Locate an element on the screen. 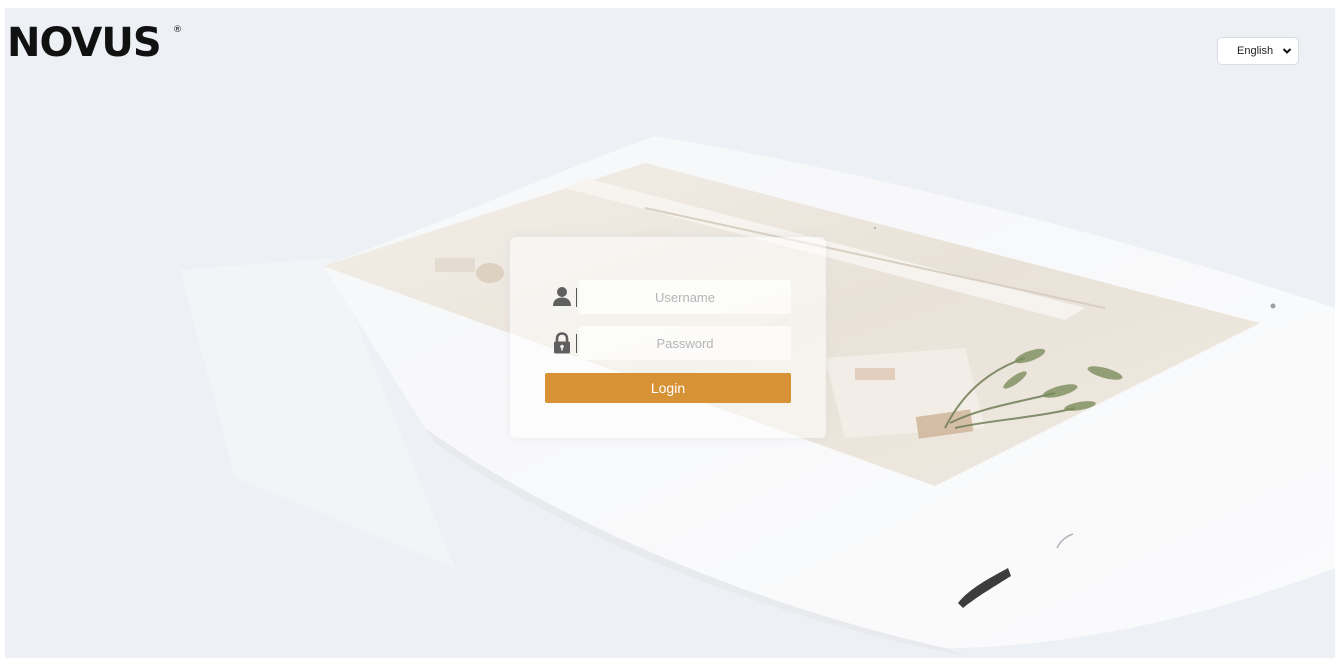 The height and width of the screenshot is (661, 1339). novus-logo: NOVUS ® is located at coordinates (97, 43).